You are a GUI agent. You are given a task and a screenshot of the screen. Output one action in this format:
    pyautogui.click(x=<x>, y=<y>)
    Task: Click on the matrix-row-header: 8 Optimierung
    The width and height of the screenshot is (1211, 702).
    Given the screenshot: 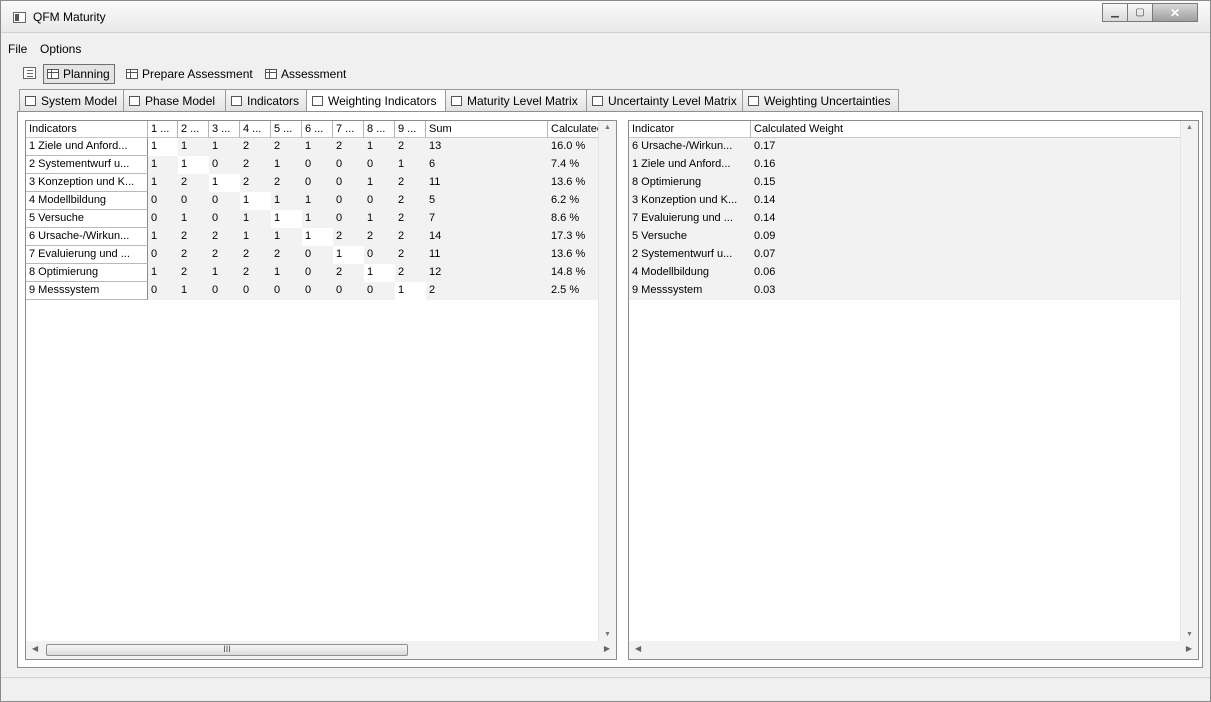 What is the action you would take?
    pyautogui.click(x=87, y=273)
    